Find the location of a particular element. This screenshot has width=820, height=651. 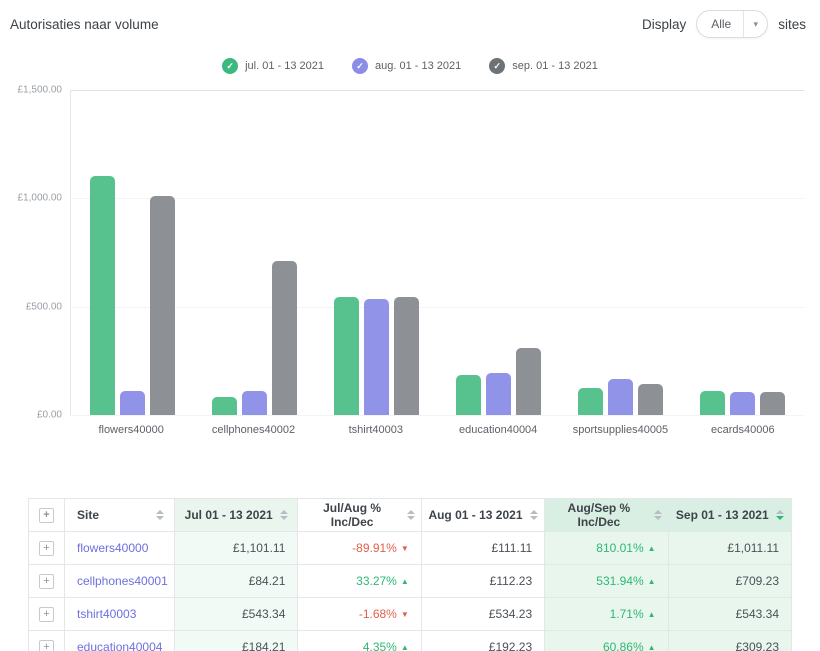

y-axis: £1,500.00 £1,000.00 £500.00 £0.00 is located at coordinates (39, 253).